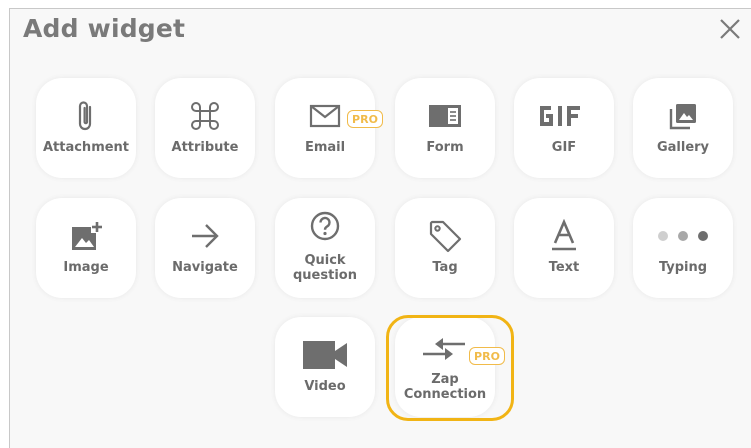 This screenshot has height=448, width=751. I want to click on command-icon, so click(205, 116).